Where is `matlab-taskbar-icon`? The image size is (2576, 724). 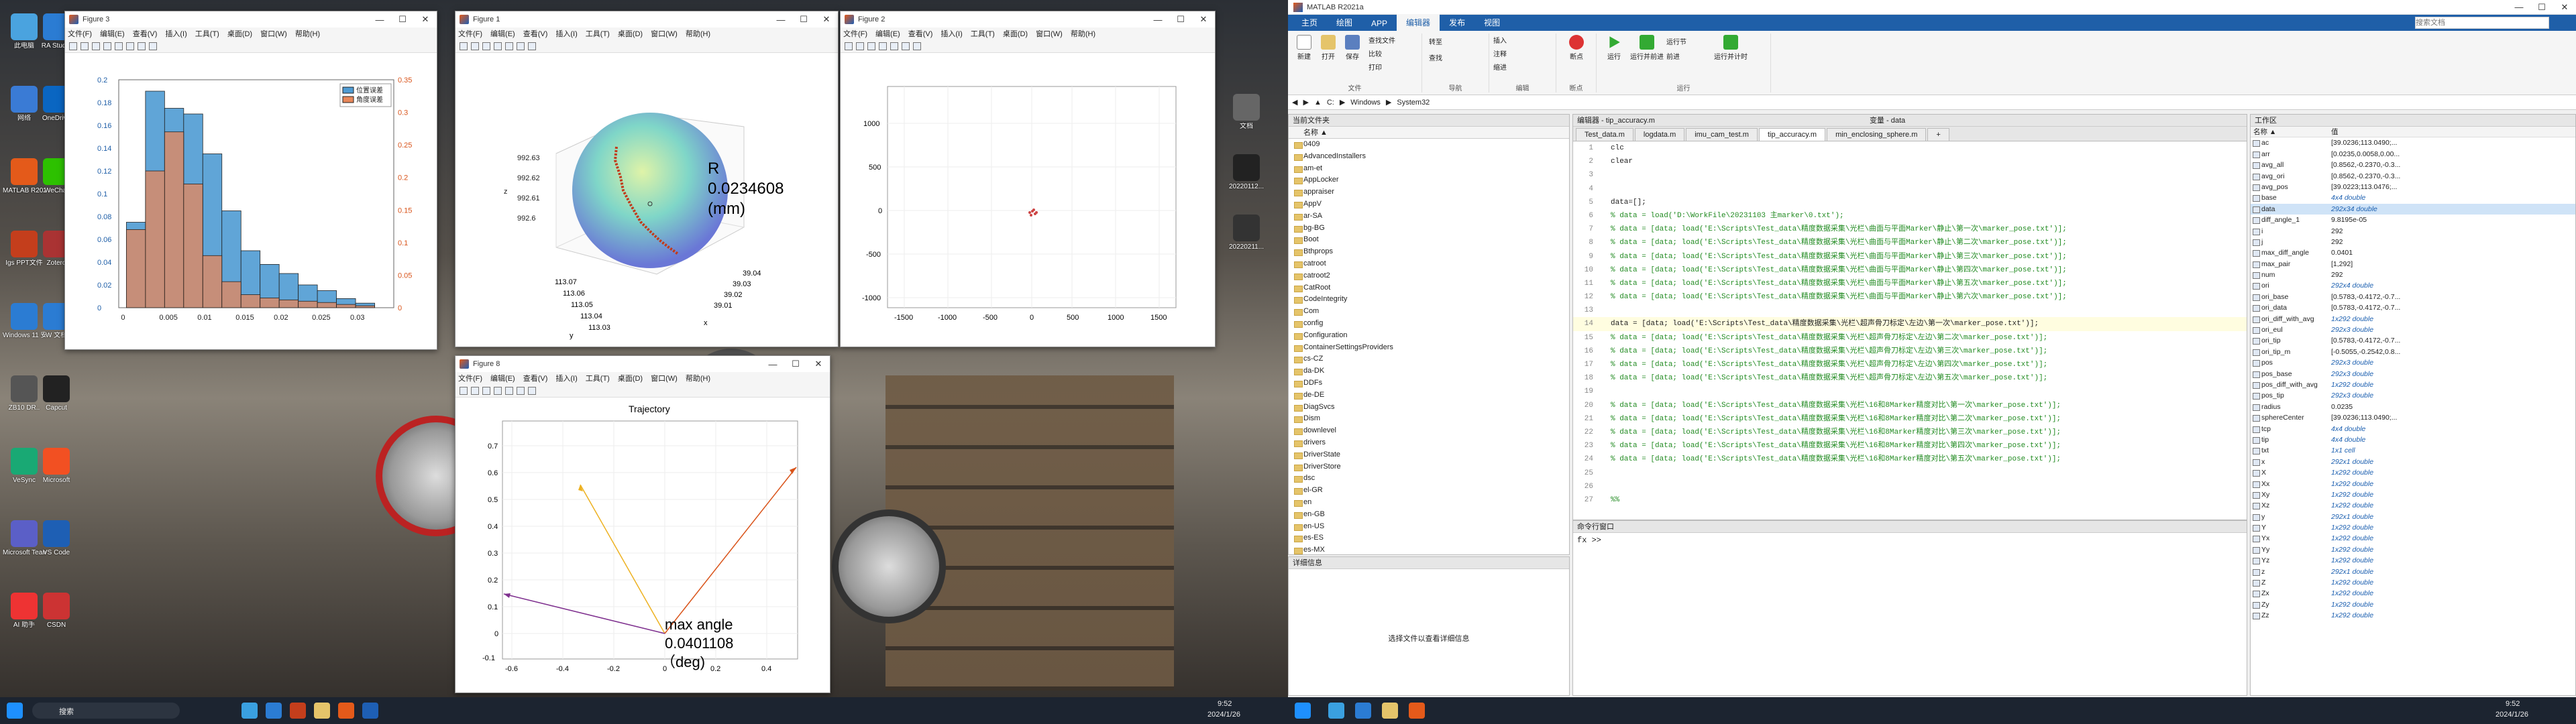
matlab-taskbar-icon is located at coordinates (346, 711).